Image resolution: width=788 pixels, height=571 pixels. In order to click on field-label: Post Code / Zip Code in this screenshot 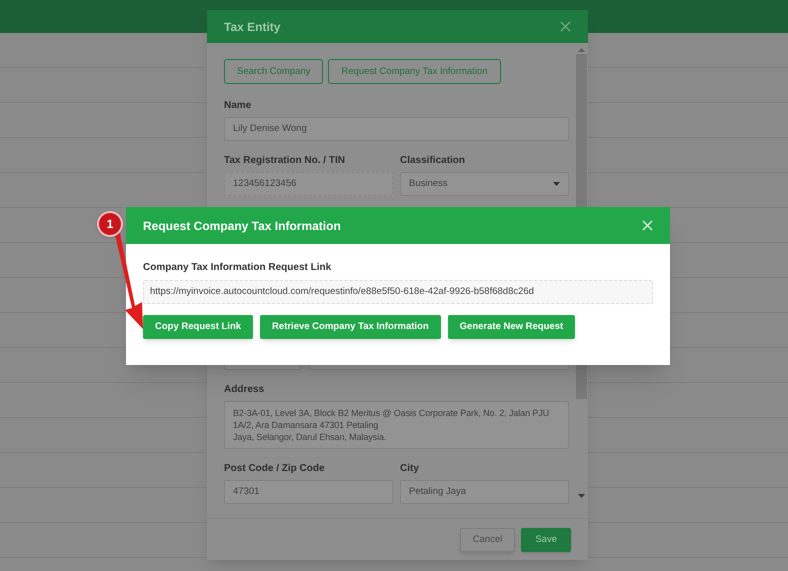, I will do `click(275, 469)`.